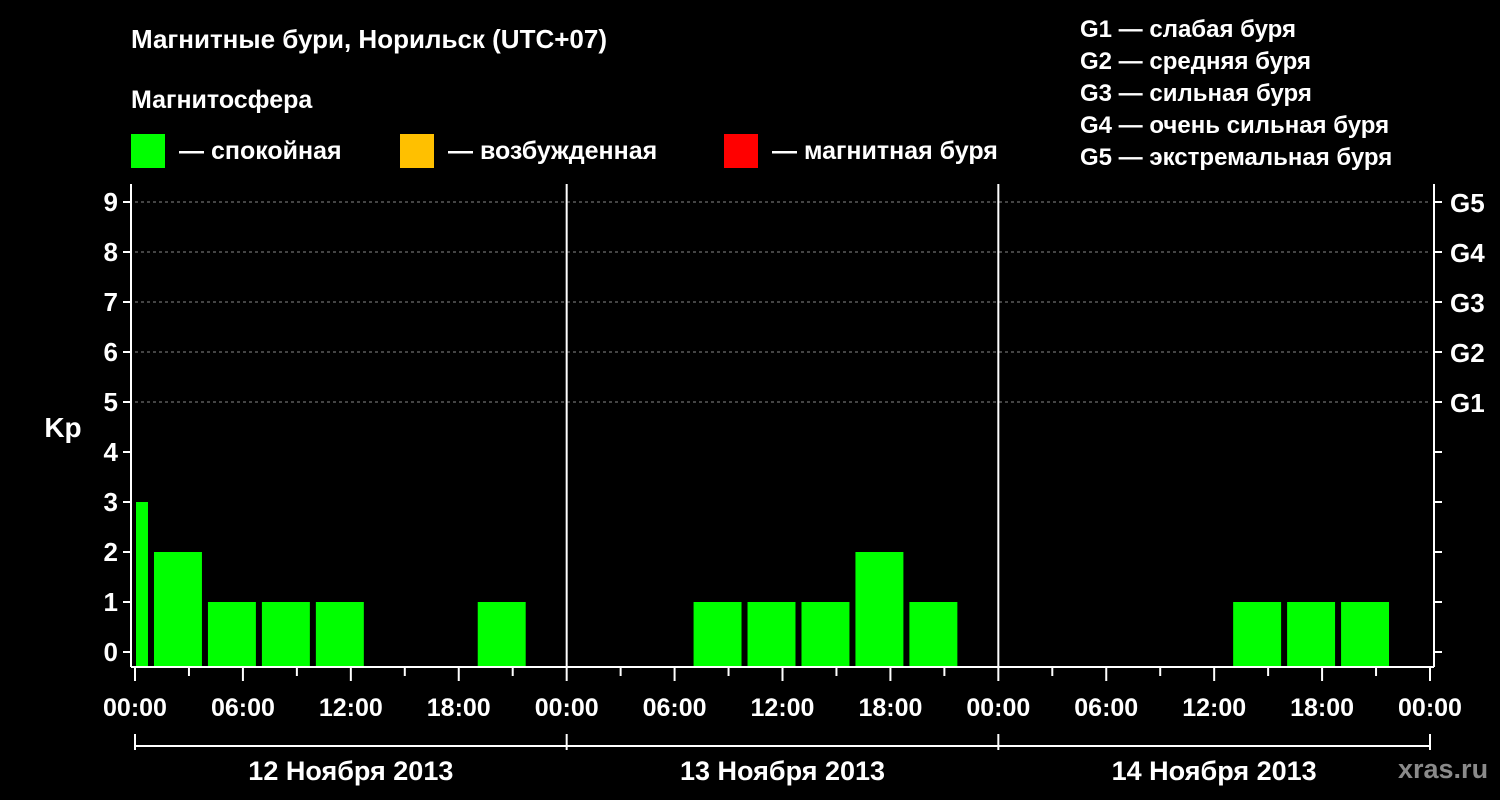 The image size is (1500, 800). What do you see at coordinates (111, 602) in the screenshot?
I see `y-tick-label: 1` at bounding box center [111, 602].